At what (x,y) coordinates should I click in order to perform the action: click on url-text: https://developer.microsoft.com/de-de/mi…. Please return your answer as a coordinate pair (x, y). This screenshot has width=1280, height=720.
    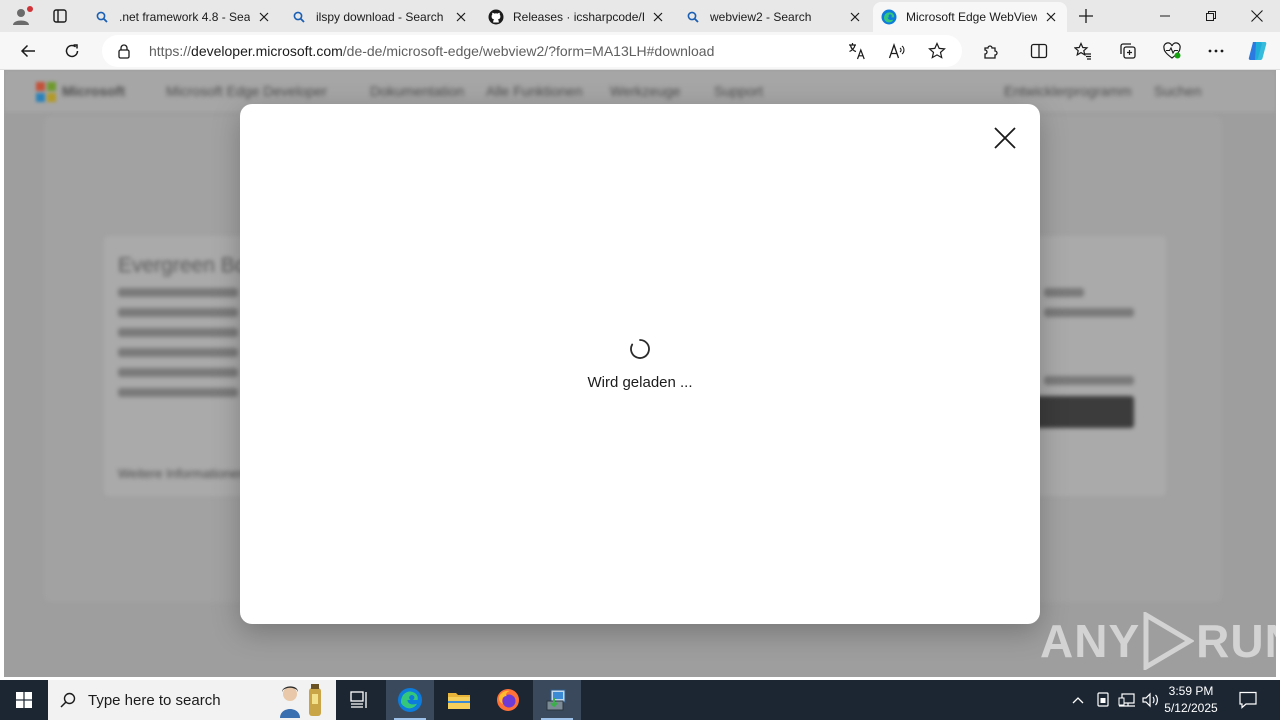
    Looking at the image, I should click on (431, 51).